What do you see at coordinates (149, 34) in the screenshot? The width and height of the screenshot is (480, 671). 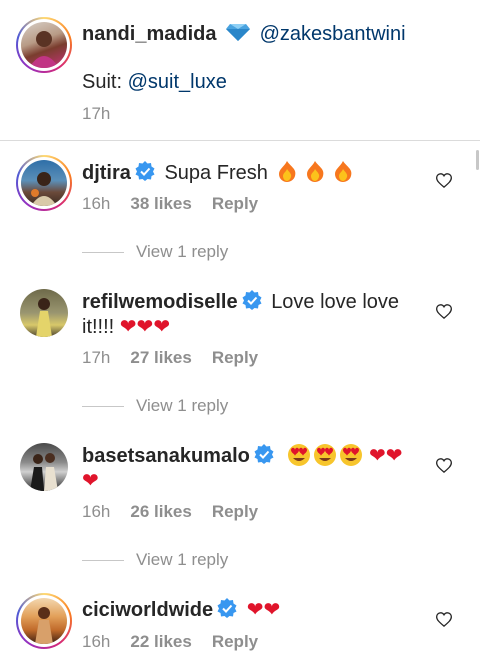 I see `caption-username: nandi_madida` at bounding box center [149, 34].